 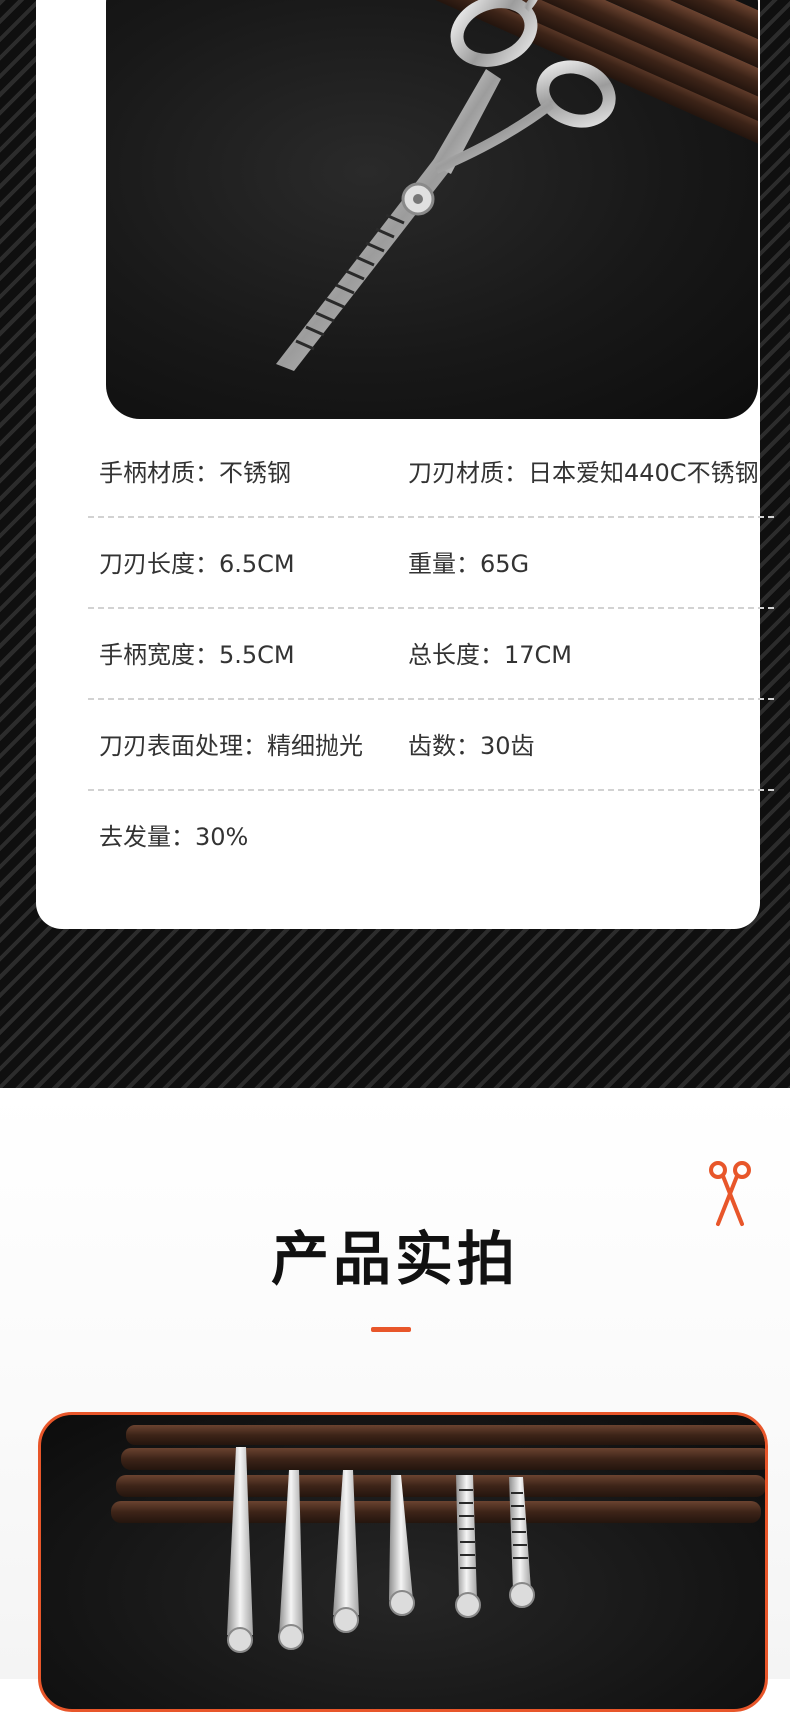 I want to click on spec-total-length: 总长度：17CM, so click(x=490, y=655).